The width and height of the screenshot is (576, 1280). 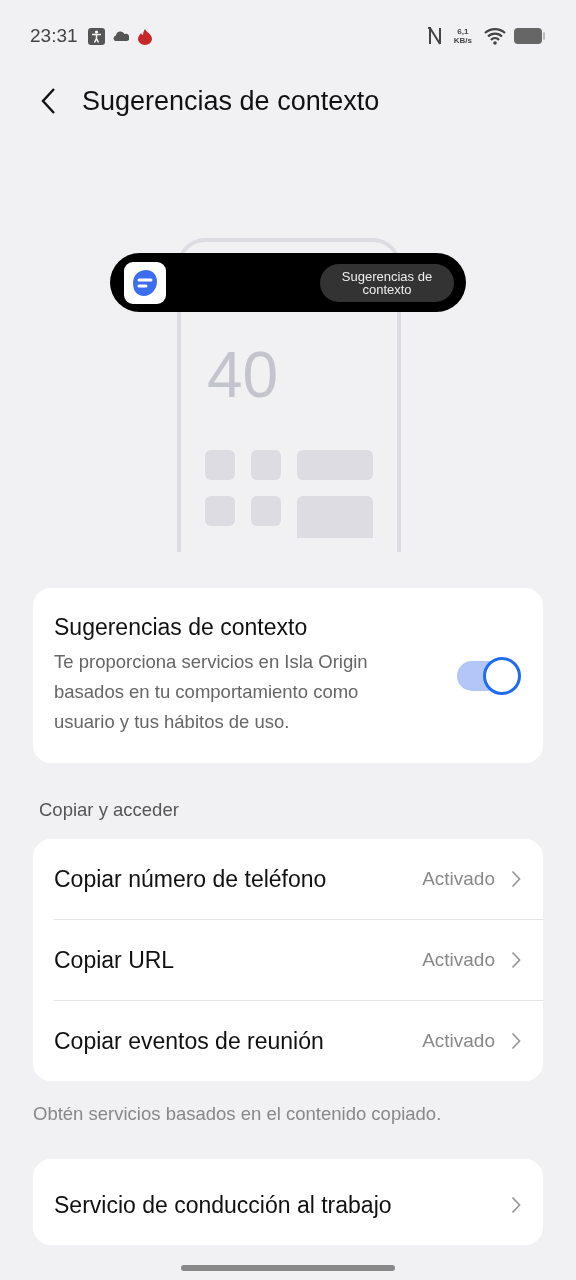 I want to click on status-time: 23:31, so click(x=54, y=36).